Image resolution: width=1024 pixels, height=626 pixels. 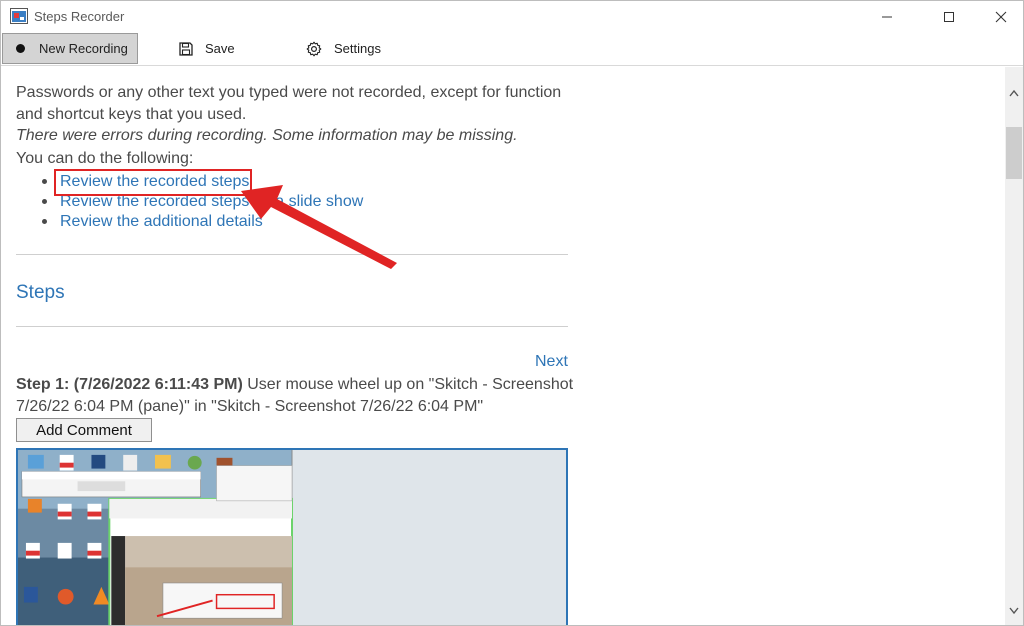 I want to click on settings-button: Settings, so click(x=343, y=48).